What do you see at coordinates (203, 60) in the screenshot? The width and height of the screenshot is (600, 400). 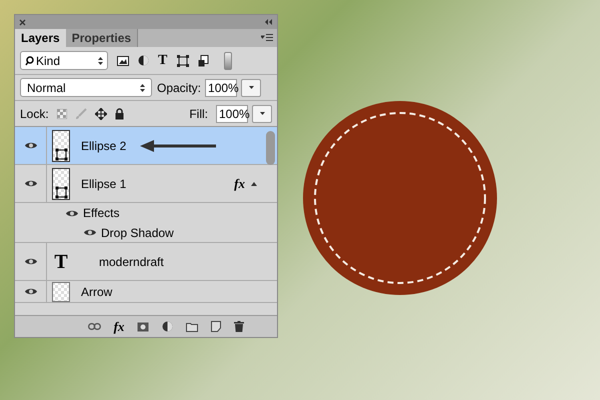 I see `smart-object-icon` at bounding box center [203, 60].